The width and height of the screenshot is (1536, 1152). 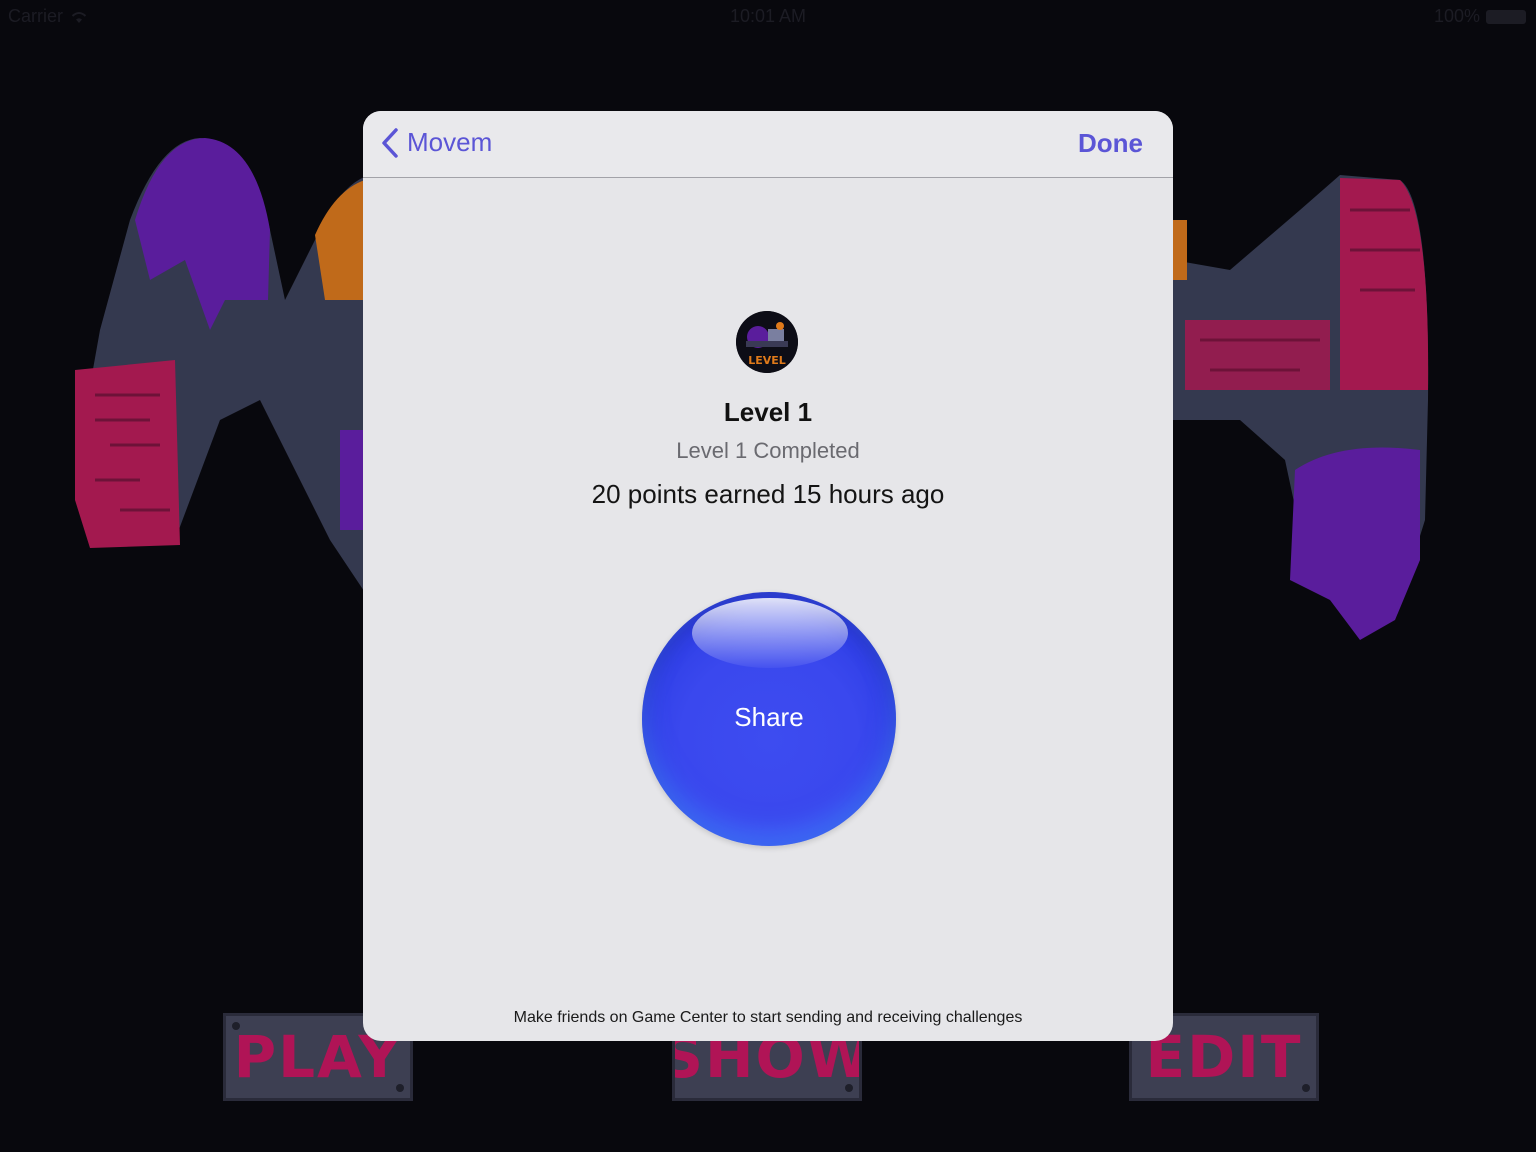 I want to click on right-m-art, so click(x=1301, y=407).